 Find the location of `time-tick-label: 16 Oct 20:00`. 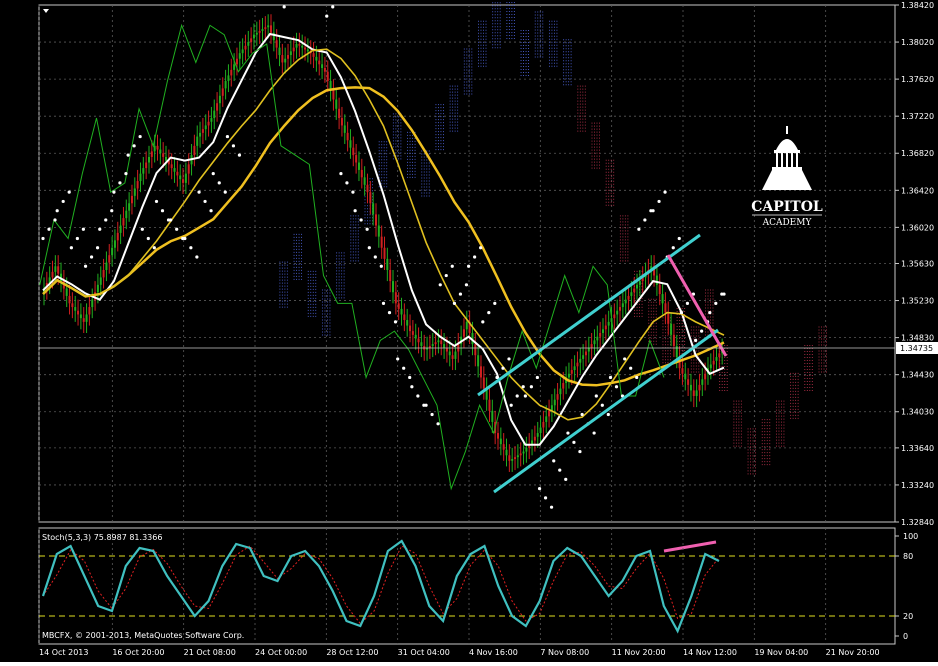

time-tick-label: 16 Oct 20:00 is located at coordinates (138, 652).